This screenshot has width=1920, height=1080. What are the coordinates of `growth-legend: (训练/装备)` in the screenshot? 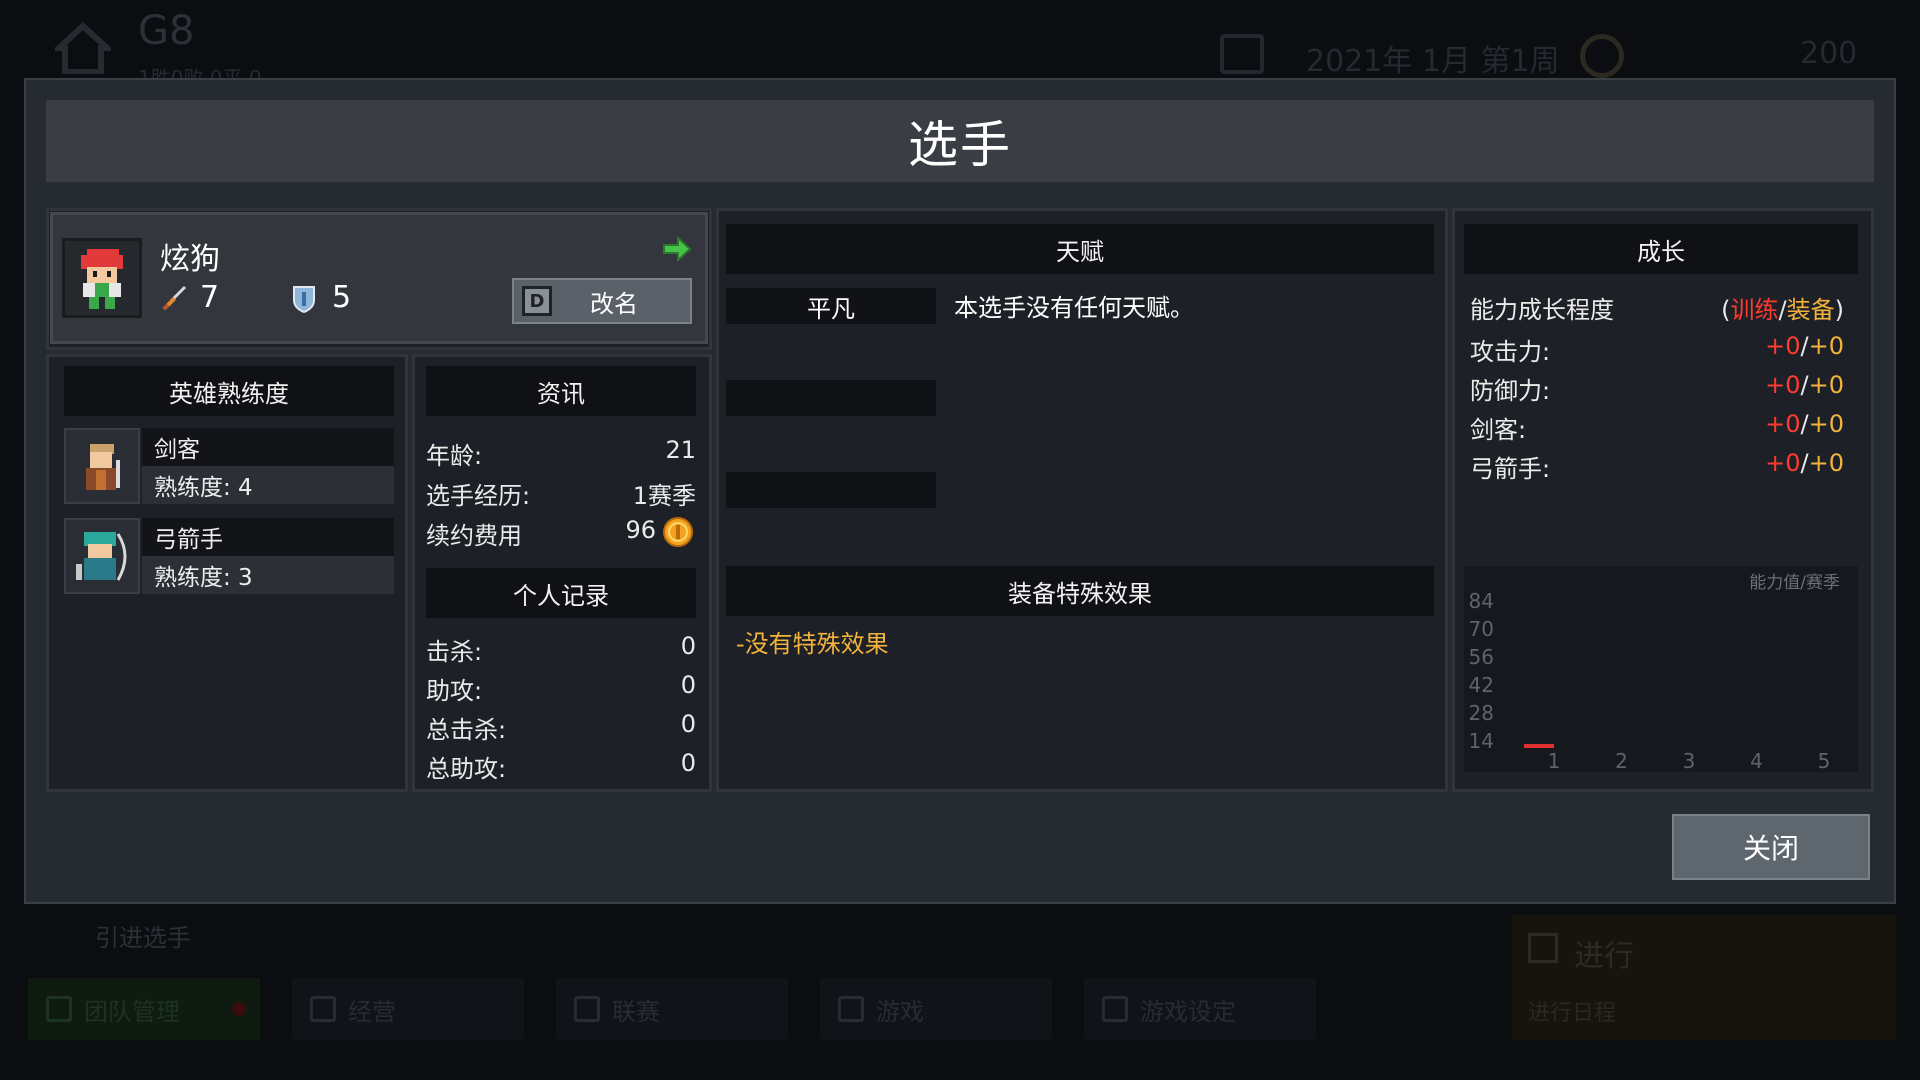 It's located at (1782, 307).